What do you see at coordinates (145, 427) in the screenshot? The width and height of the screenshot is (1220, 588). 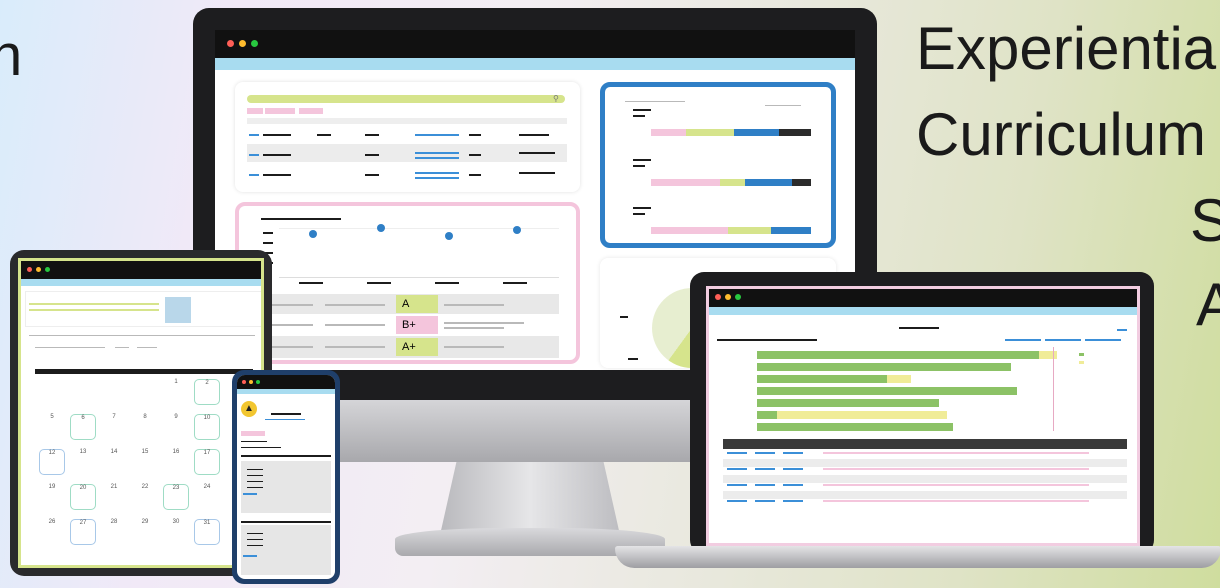 I see `calendar-day: 8` at bounding box center [145, 427].